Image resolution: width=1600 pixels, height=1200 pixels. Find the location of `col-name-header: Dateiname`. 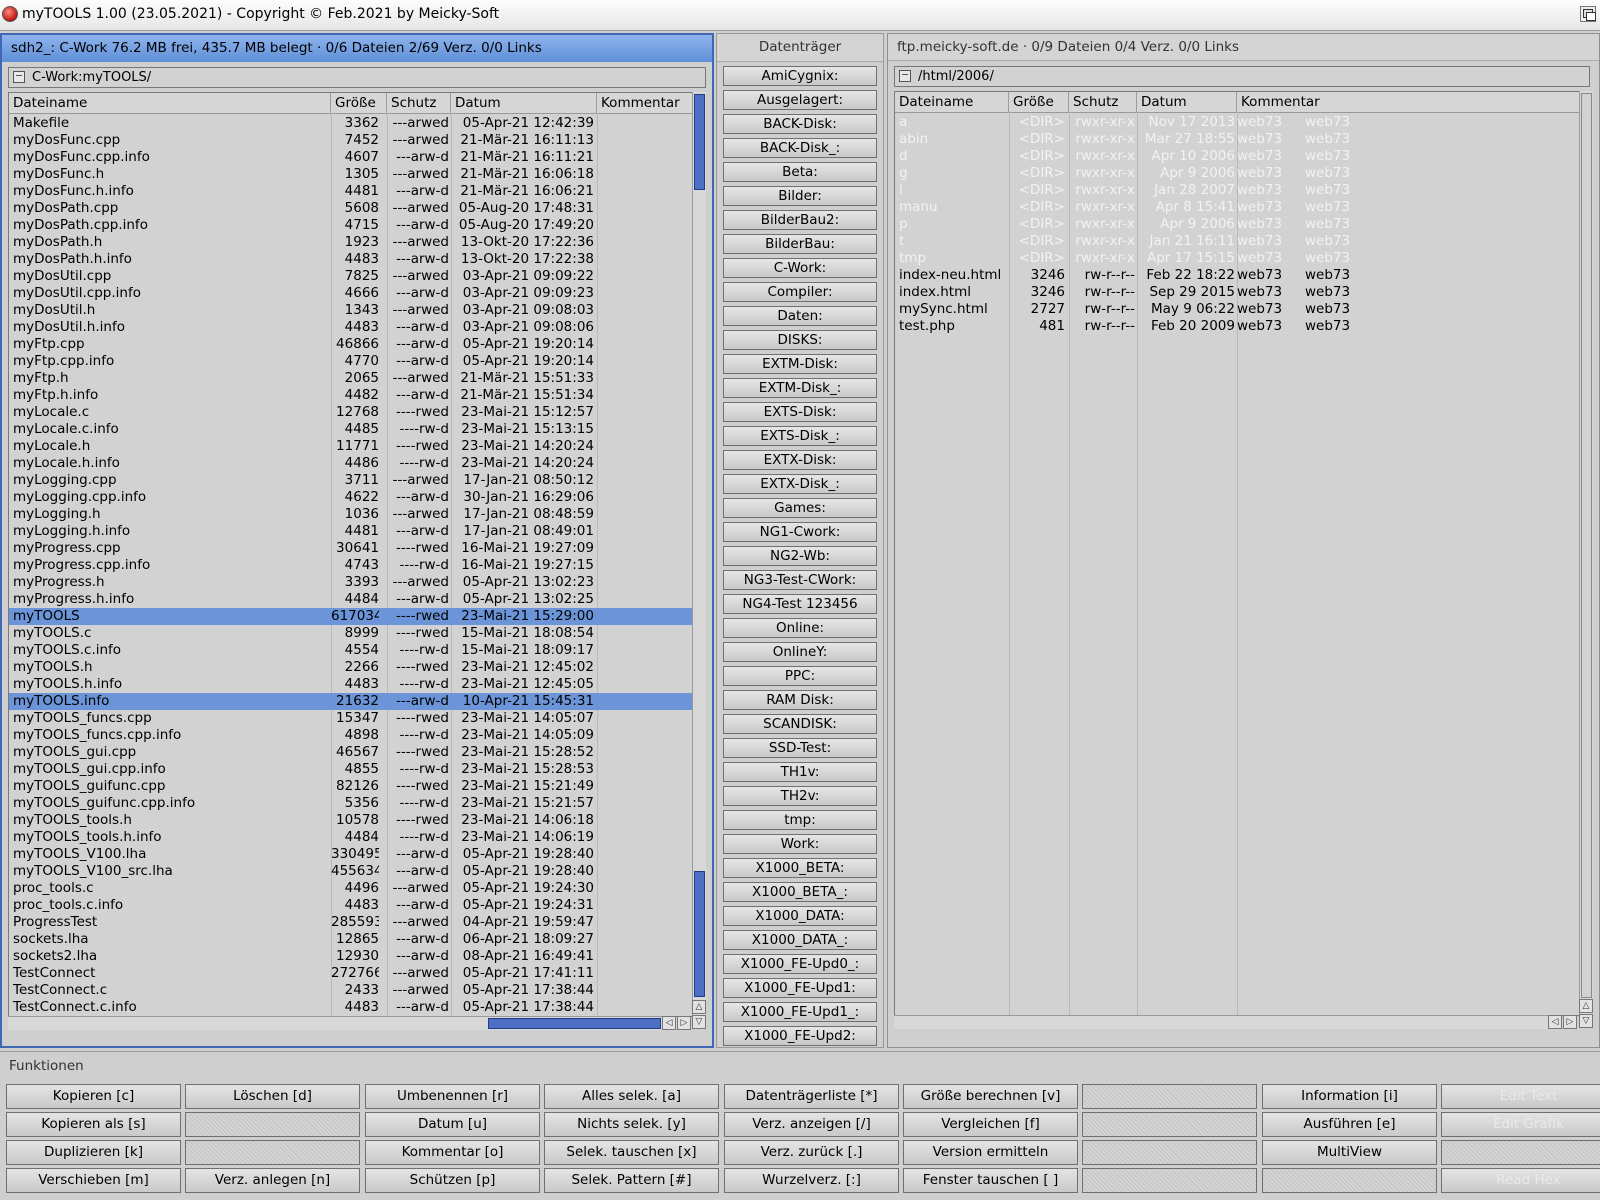

col-name-header: Dateiname is located at coordinates (170, 103).